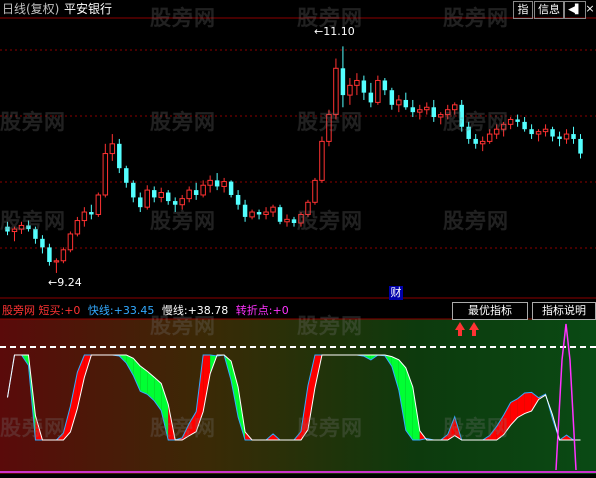  Describe the element at coordinates (65, 282) in the screenshot. I see `low-price-label: ←9.24` at that location.